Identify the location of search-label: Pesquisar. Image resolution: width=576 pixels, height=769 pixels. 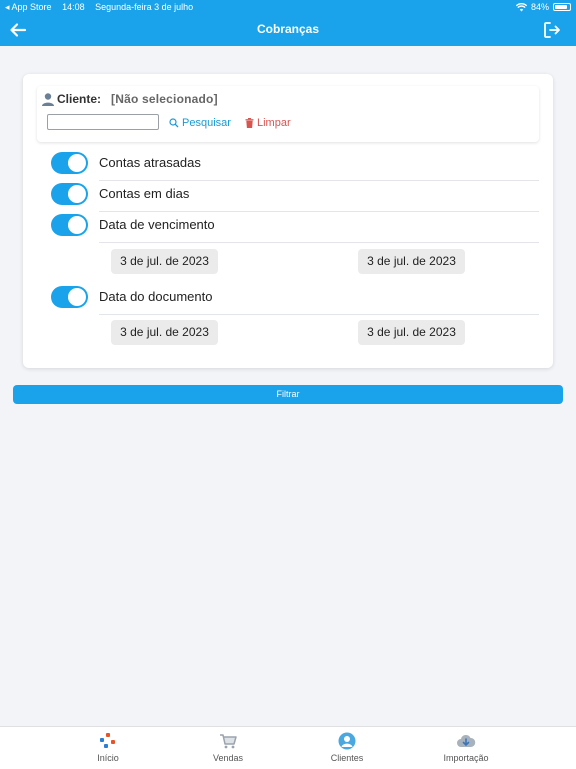
(206, 123).